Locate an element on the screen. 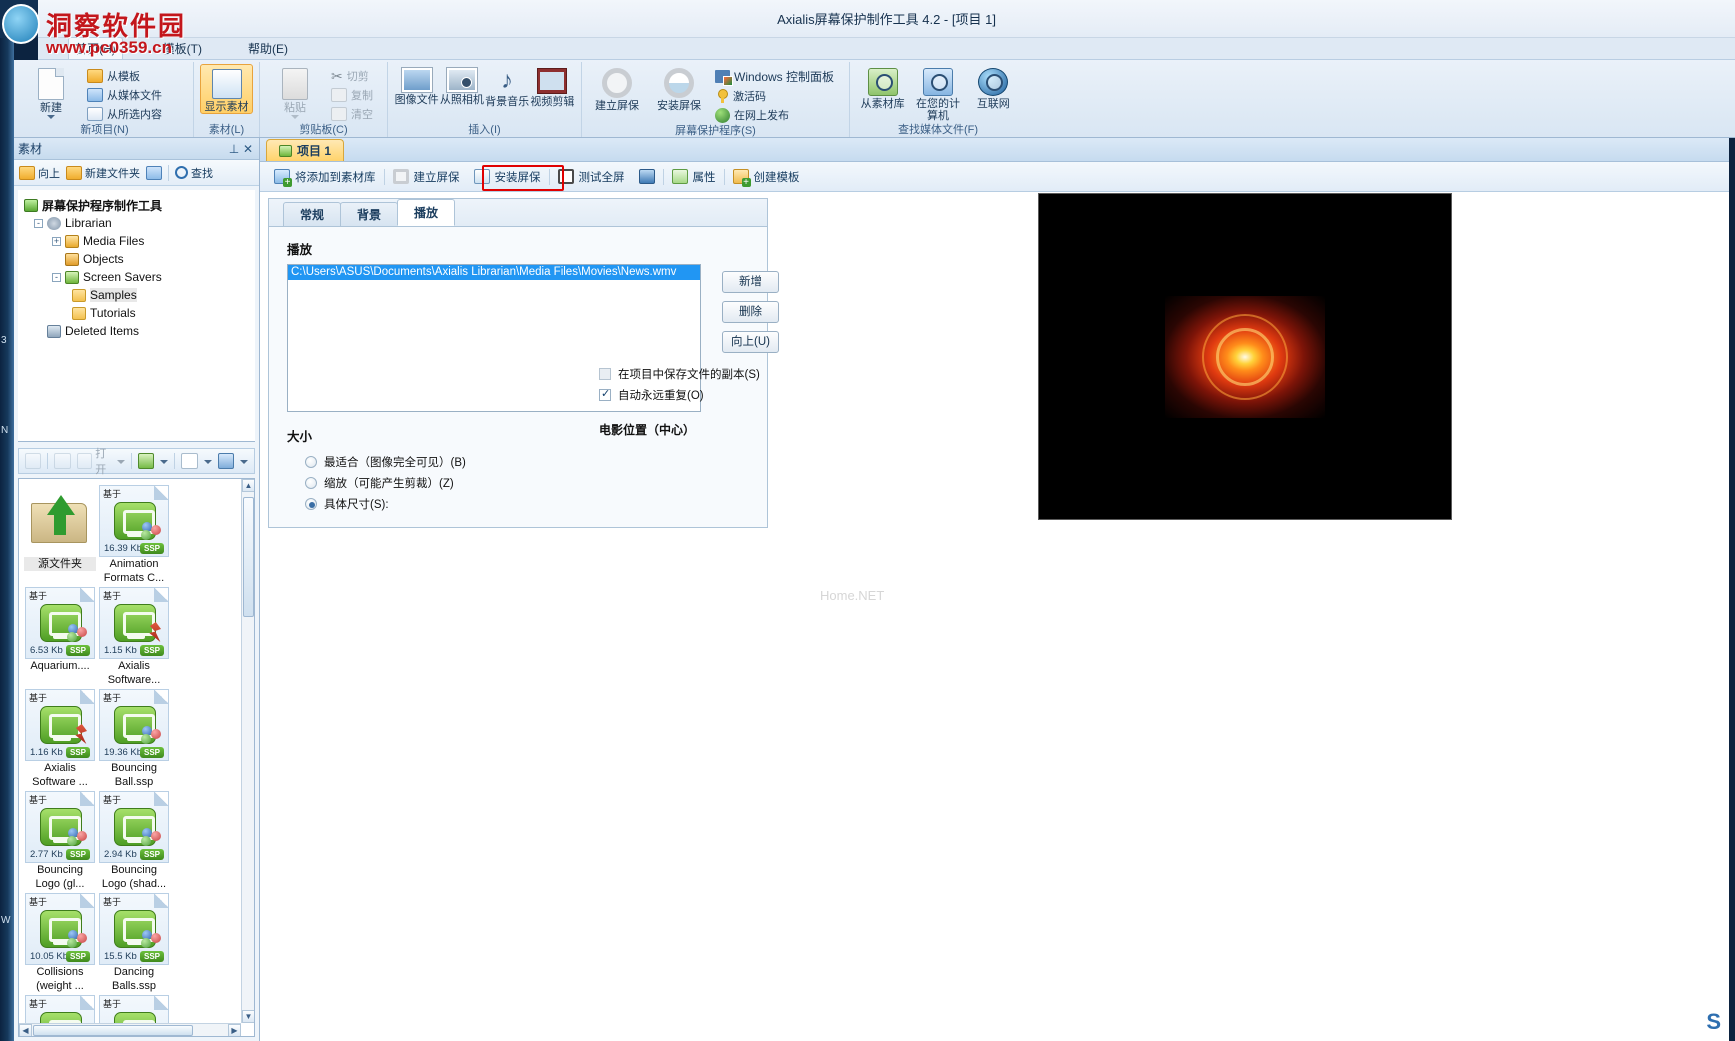  find-internet-button: 互联网 is located at coordinates (993, 87).